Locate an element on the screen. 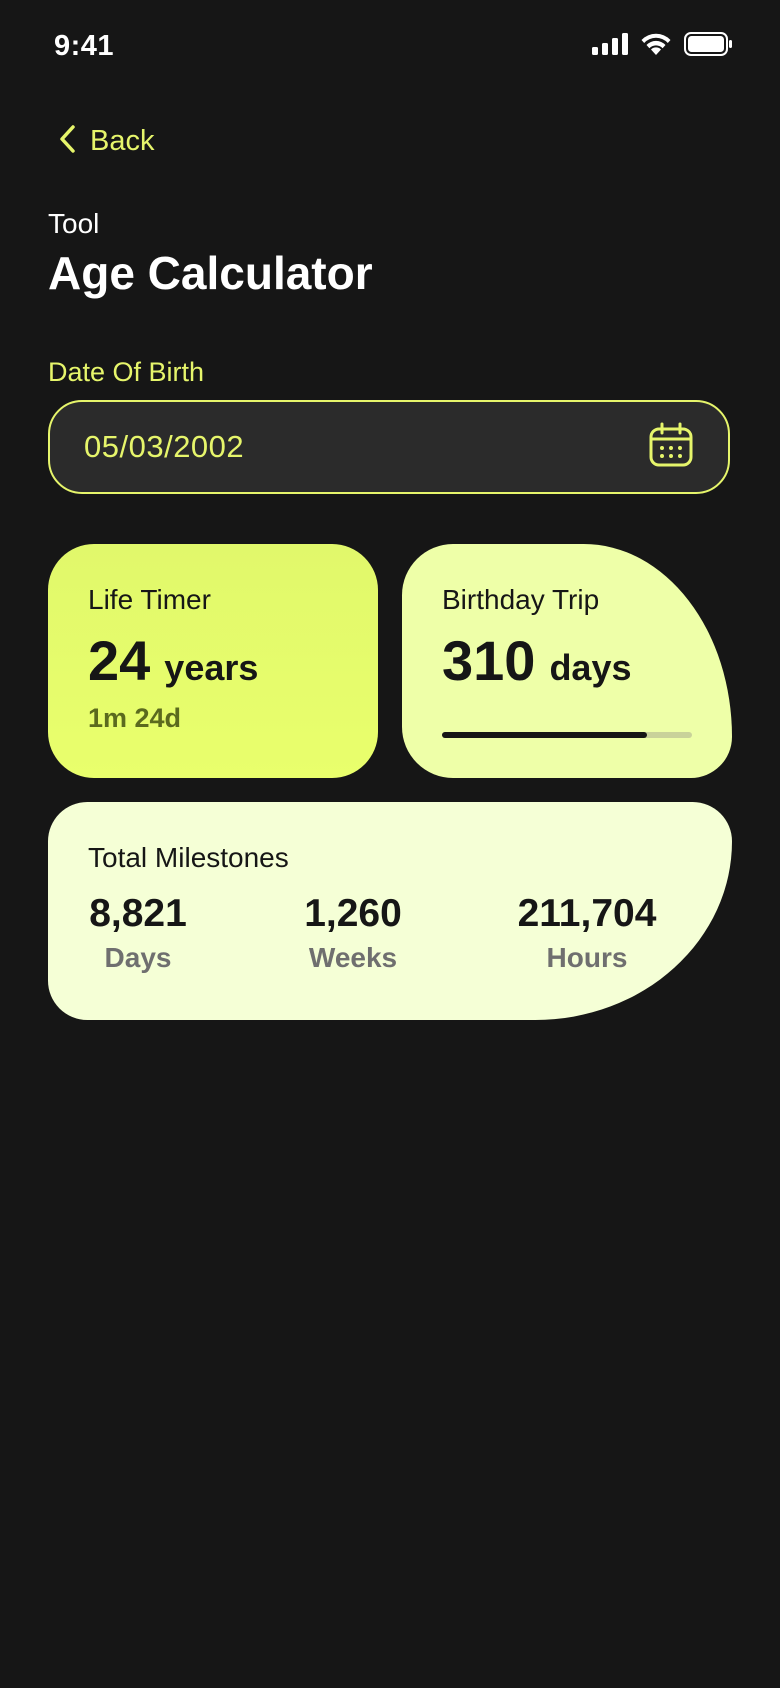 This screenshot has height=1688, width=780. milestone-hours-label: Hours is located at coordinates (587, 957).